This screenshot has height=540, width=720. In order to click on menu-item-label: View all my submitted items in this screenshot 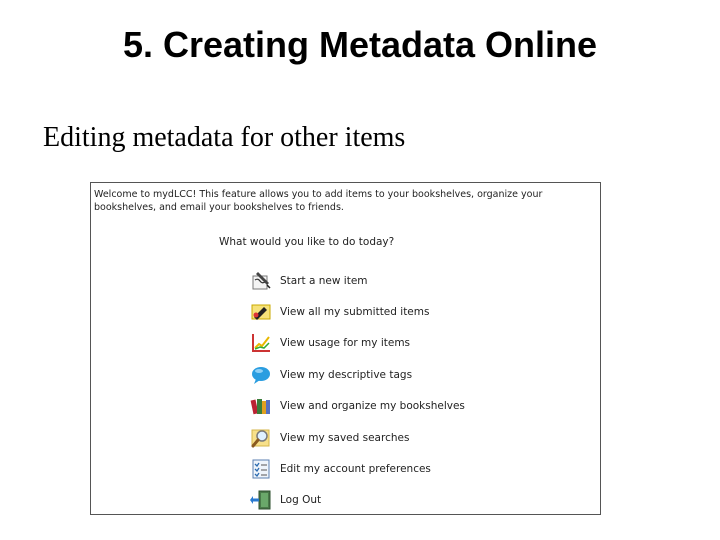, I will do `click(355, 312)`.